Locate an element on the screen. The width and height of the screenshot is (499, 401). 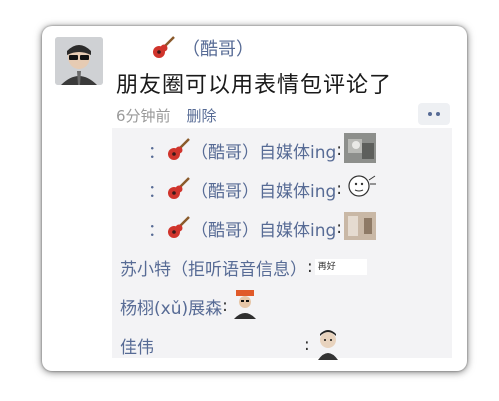
post-username: （酷哥） is located at coordinates (202, 48).